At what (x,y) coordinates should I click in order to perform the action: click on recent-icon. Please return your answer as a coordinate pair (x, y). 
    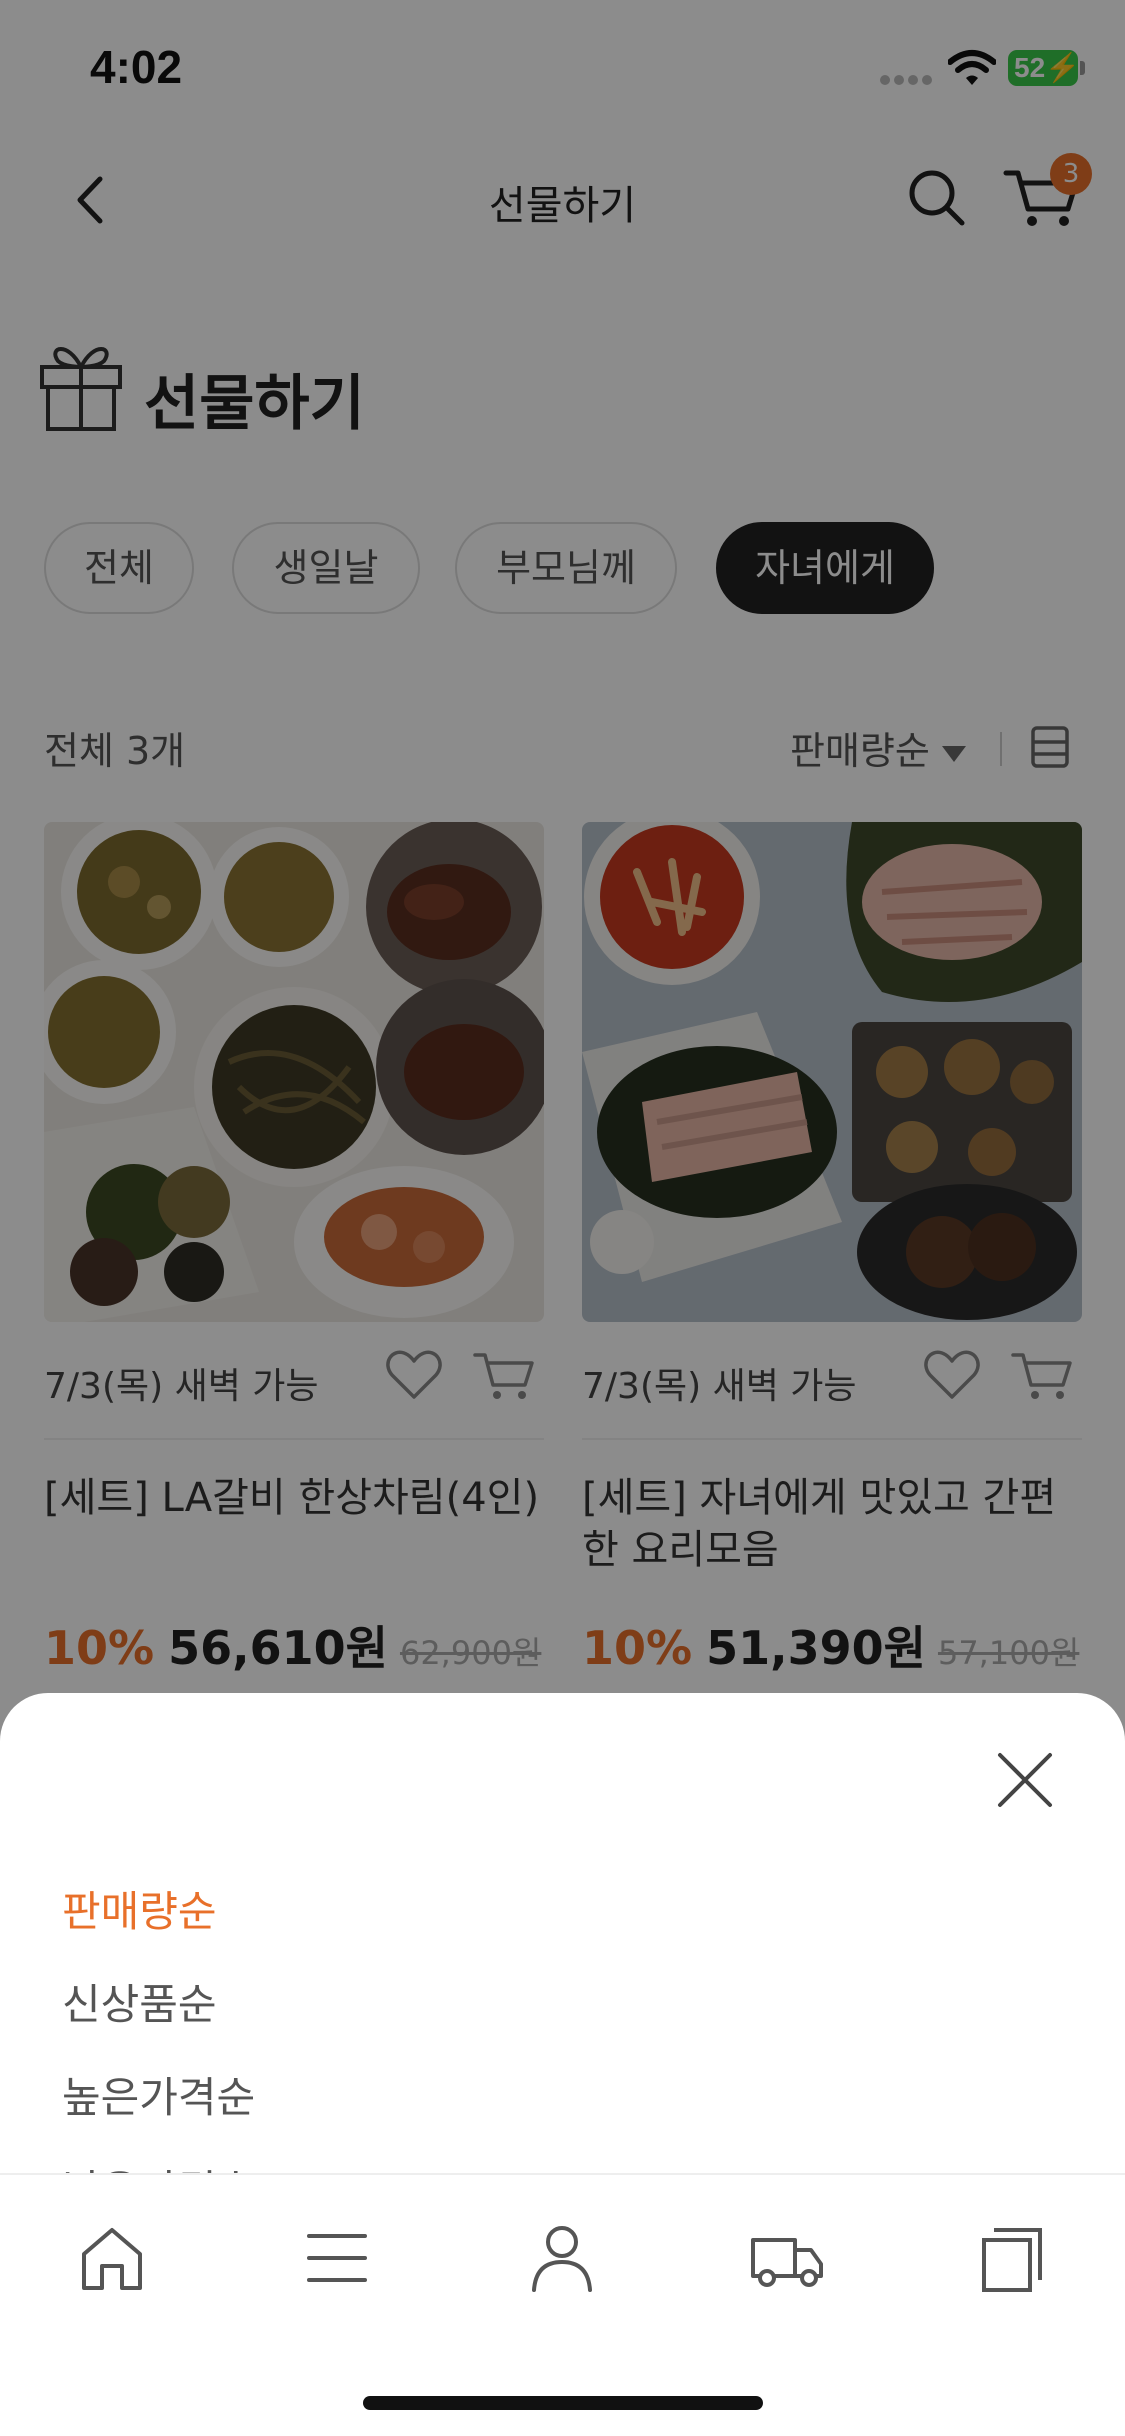
    Looking at the image, I should click on (1012, 2258).